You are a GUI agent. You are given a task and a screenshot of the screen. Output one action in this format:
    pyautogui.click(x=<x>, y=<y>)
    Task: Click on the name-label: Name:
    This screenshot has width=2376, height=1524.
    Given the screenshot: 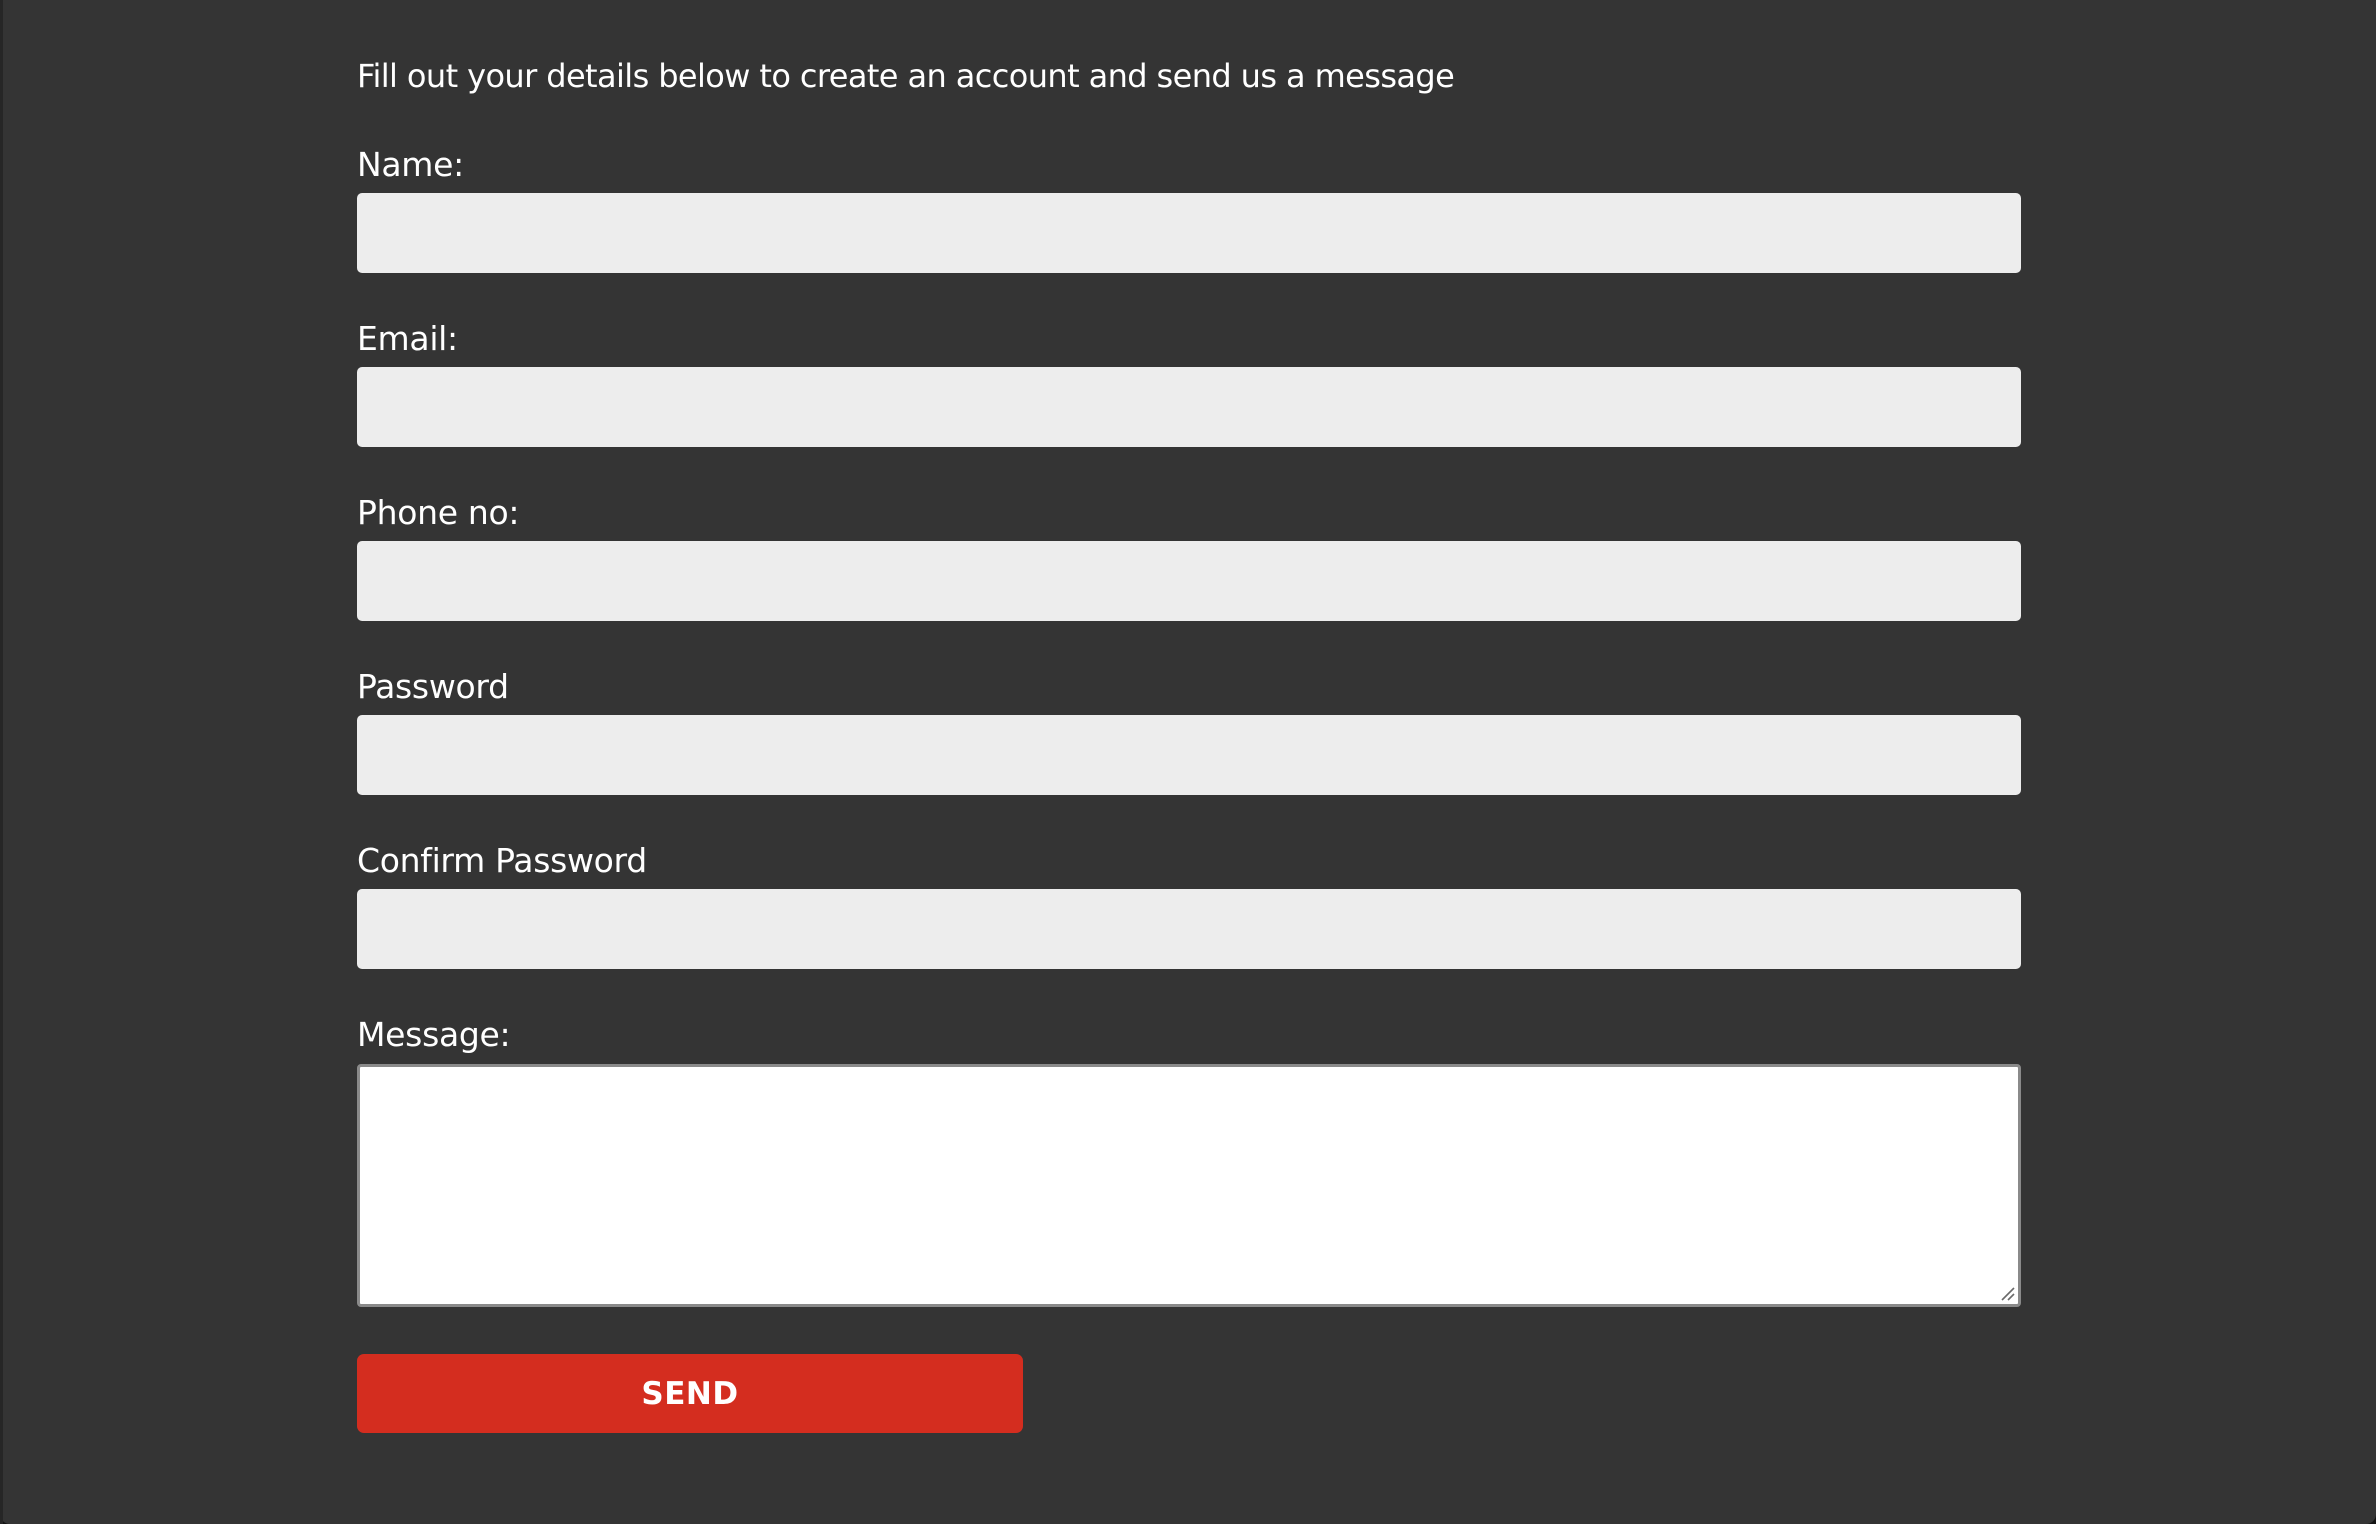 What is the action you would take?
    pyautogui.click(x=410, y=164)
    